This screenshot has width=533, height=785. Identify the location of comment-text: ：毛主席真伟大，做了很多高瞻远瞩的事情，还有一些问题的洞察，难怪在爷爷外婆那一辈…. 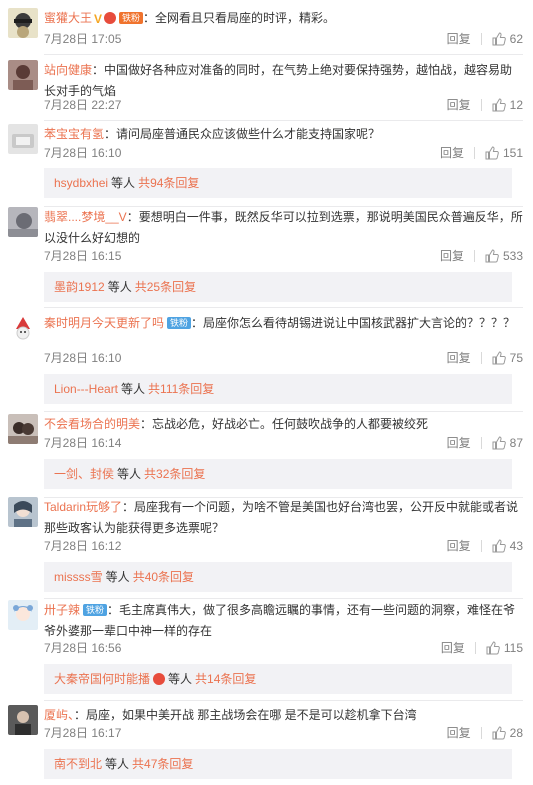
(280, 620).